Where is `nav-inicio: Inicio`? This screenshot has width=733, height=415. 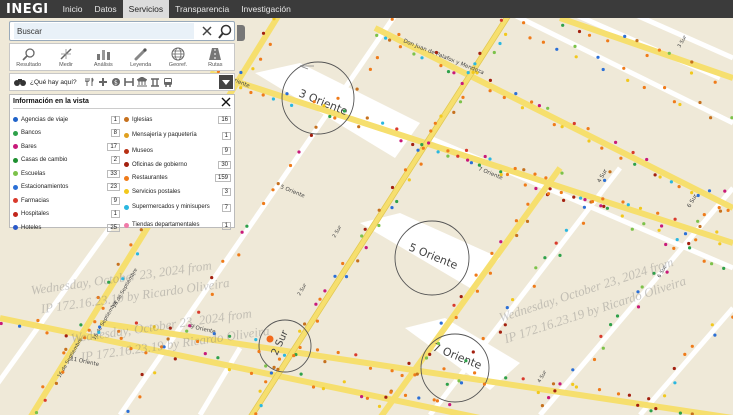 nav-inicio: Inicio is located at coordinates (73, 9).